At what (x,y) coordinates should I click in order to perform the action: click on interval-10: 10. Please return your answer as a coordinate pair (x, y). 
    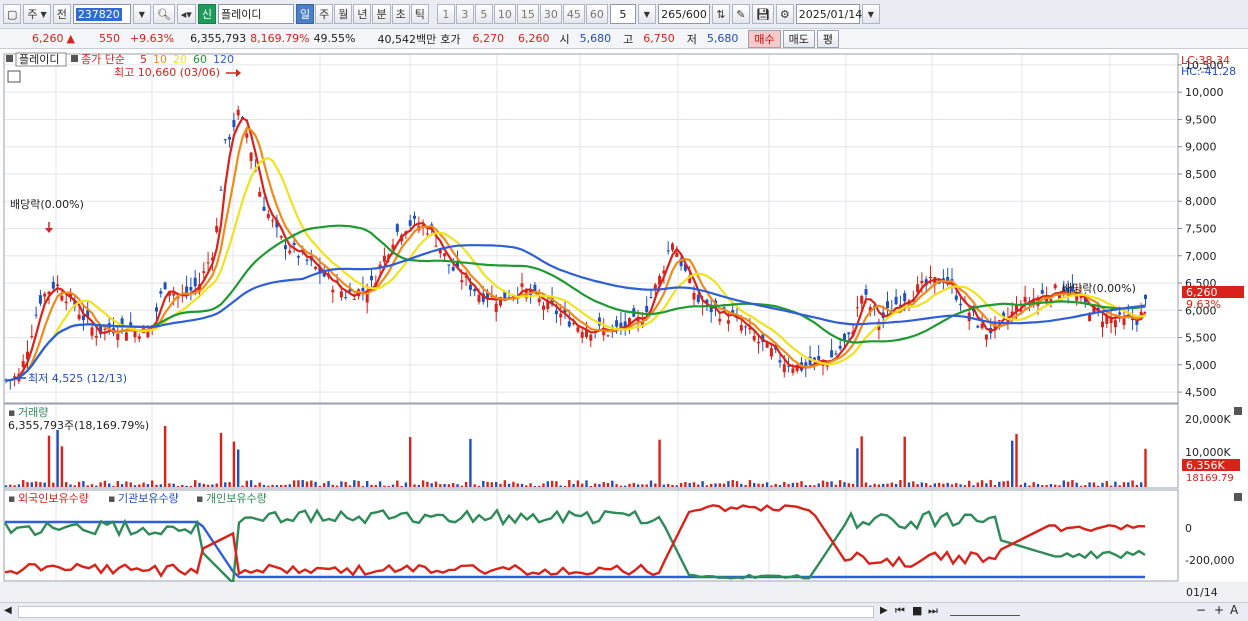
    Looking at the image, I should click on (504, 14).